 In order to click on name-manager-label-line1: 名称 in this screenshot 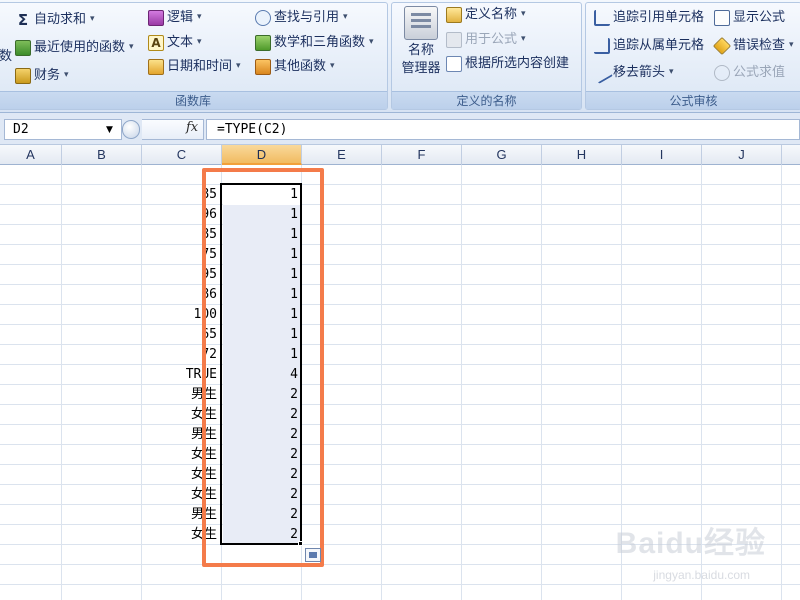, I will do `click(420, 50)`.